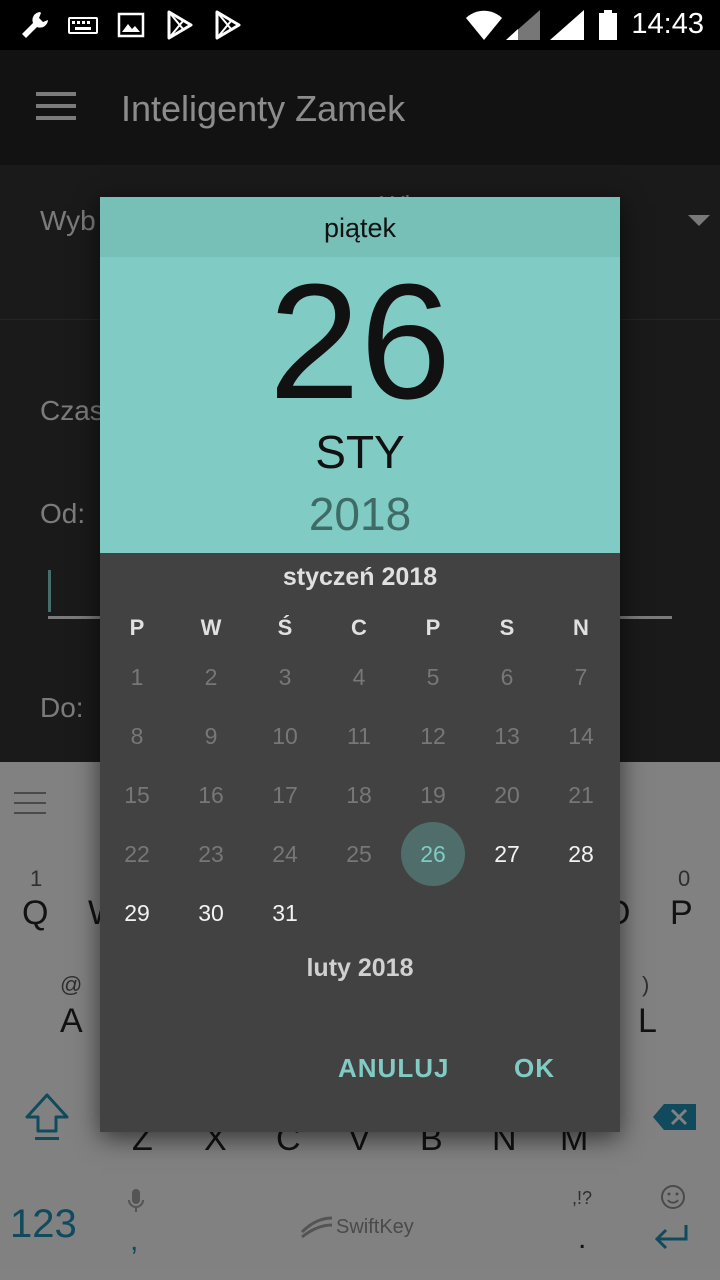 This screenshot has height=1280, width=720. I want to click on calendar-day: 18, so click(359, 795).